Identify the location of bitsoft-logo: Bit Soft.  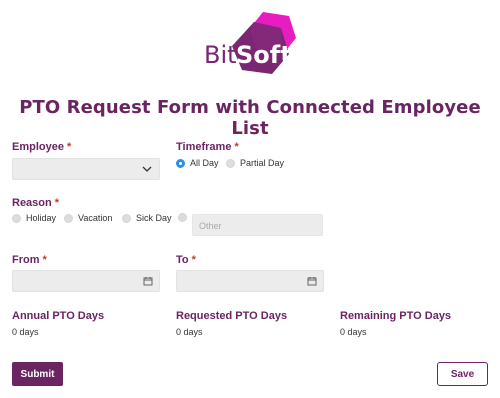
(251, 45).